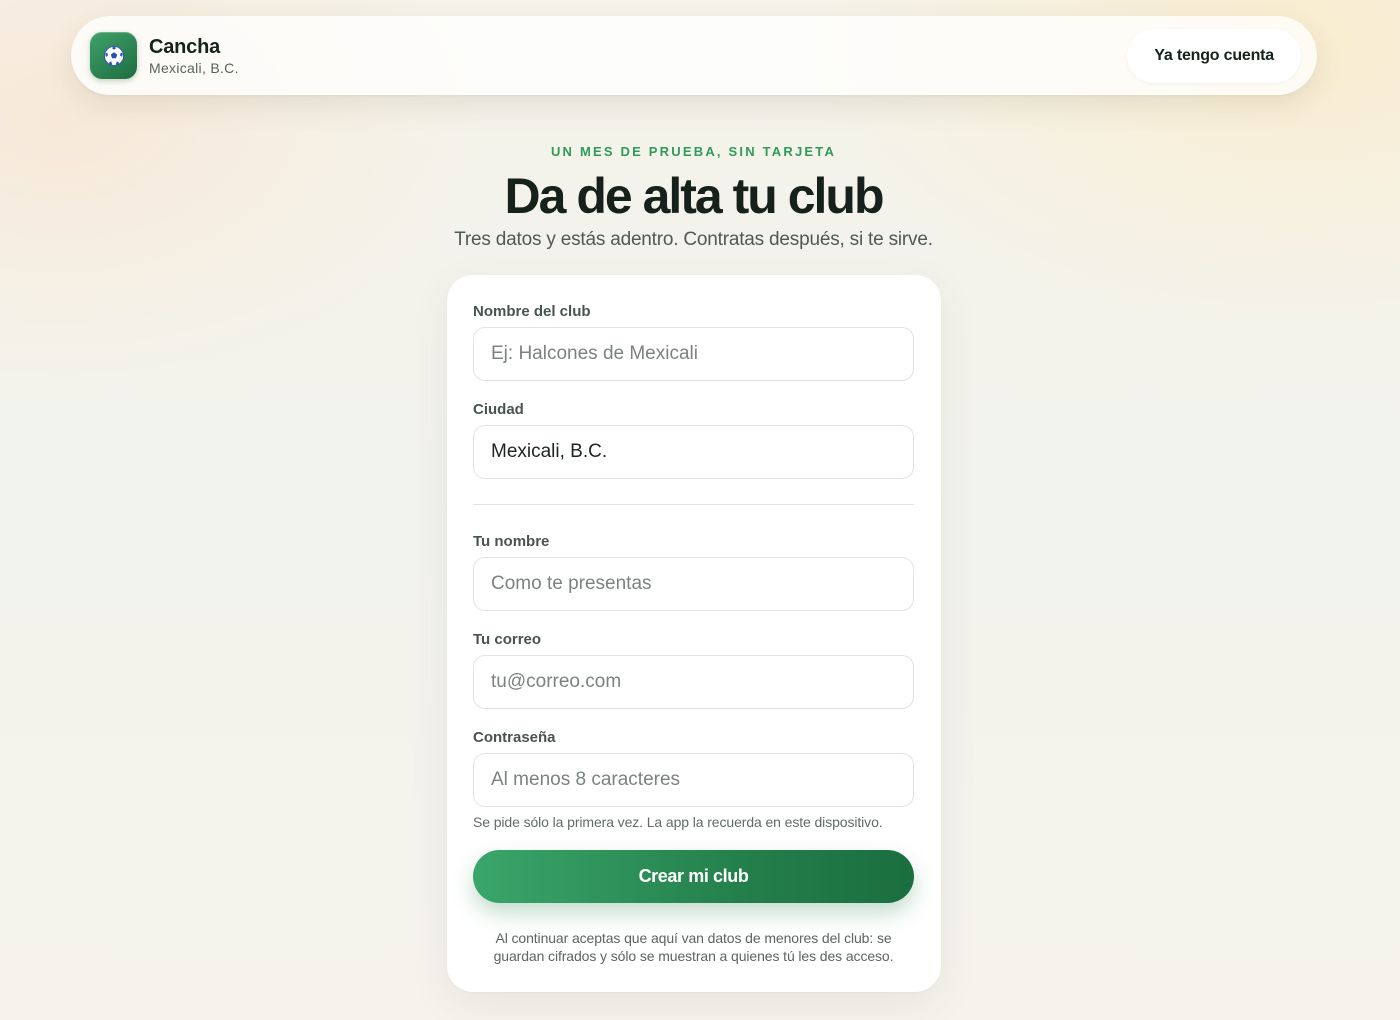 The image size is (1400, 1020). Describe the element at coordinates (185, 46) in the screenshot. I see `brand-name: Cancha` at that location.